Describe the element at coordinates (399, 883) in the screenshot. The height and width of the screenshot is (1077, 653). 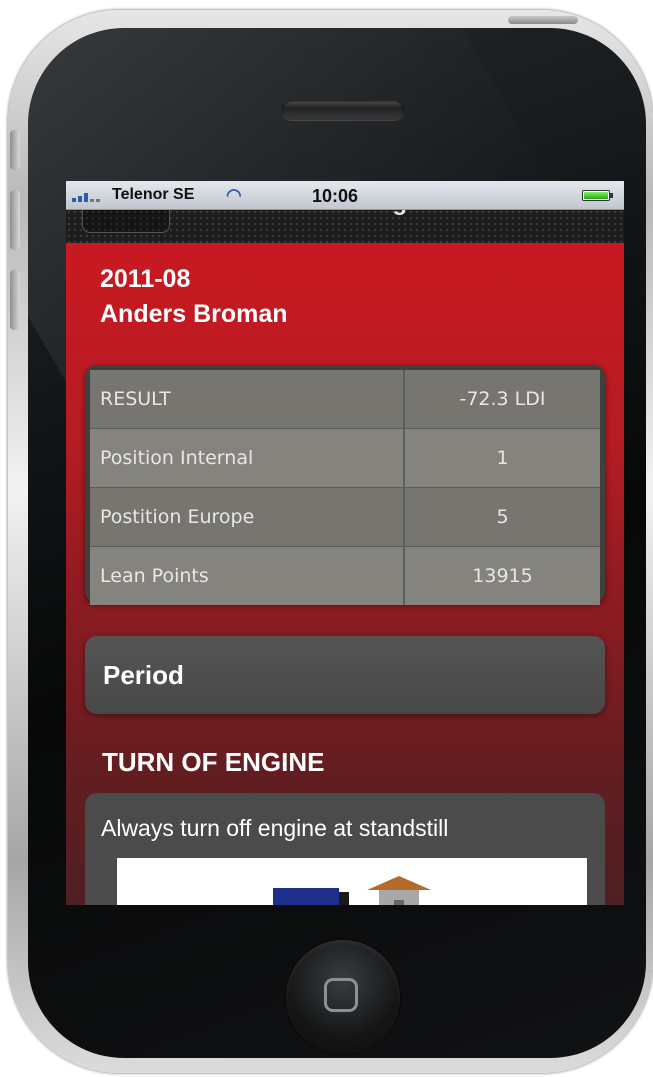
I see `house-roof` at that location.